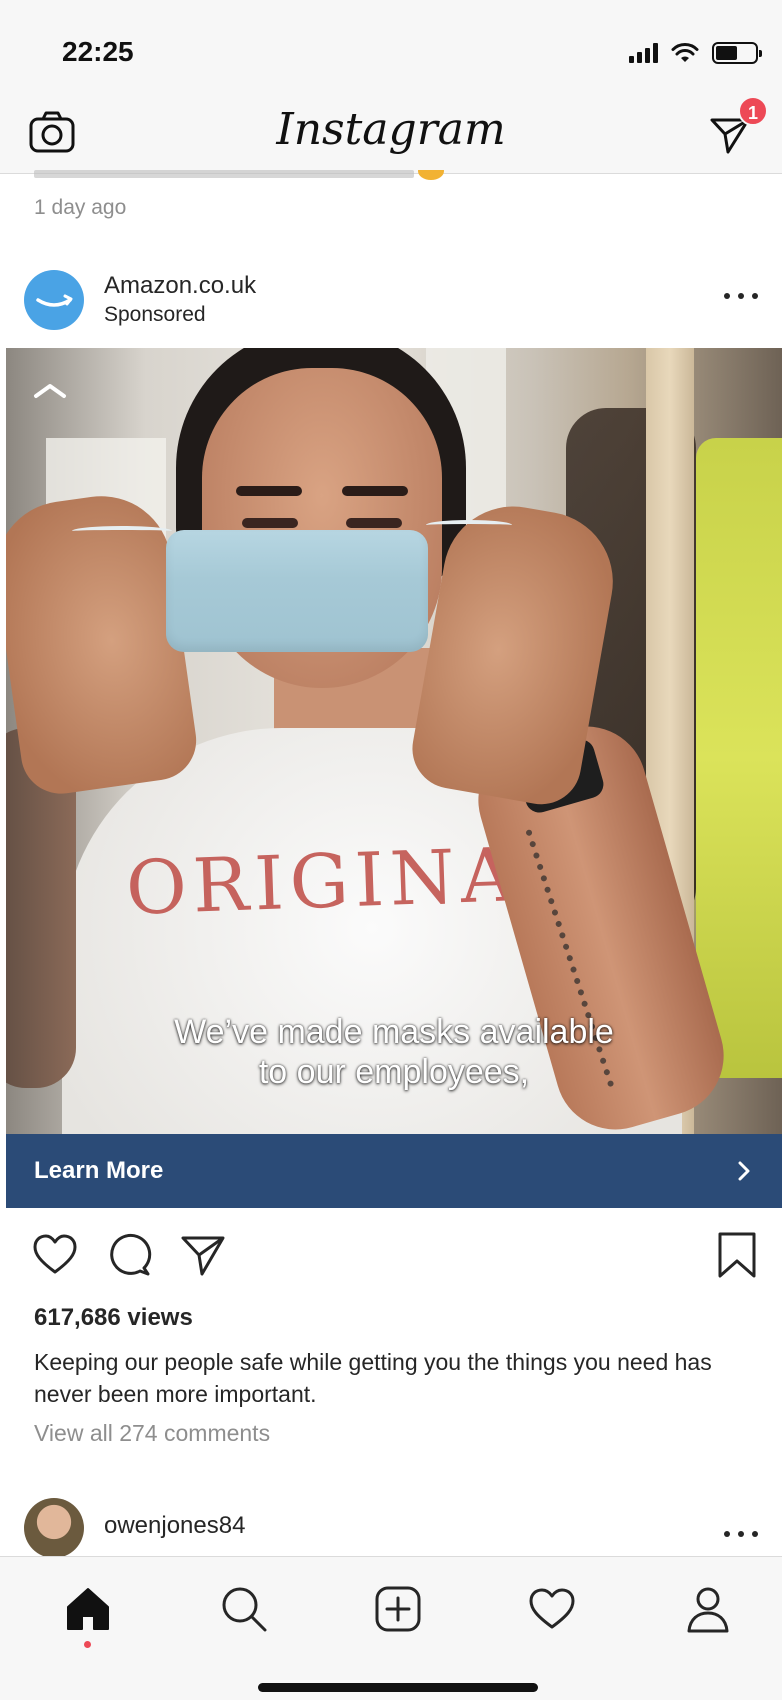  What do you see at coordinates (391, 1525) in the screenshot?
I see `next-post-header: owenjones84` at bounding box center [391, 1525].